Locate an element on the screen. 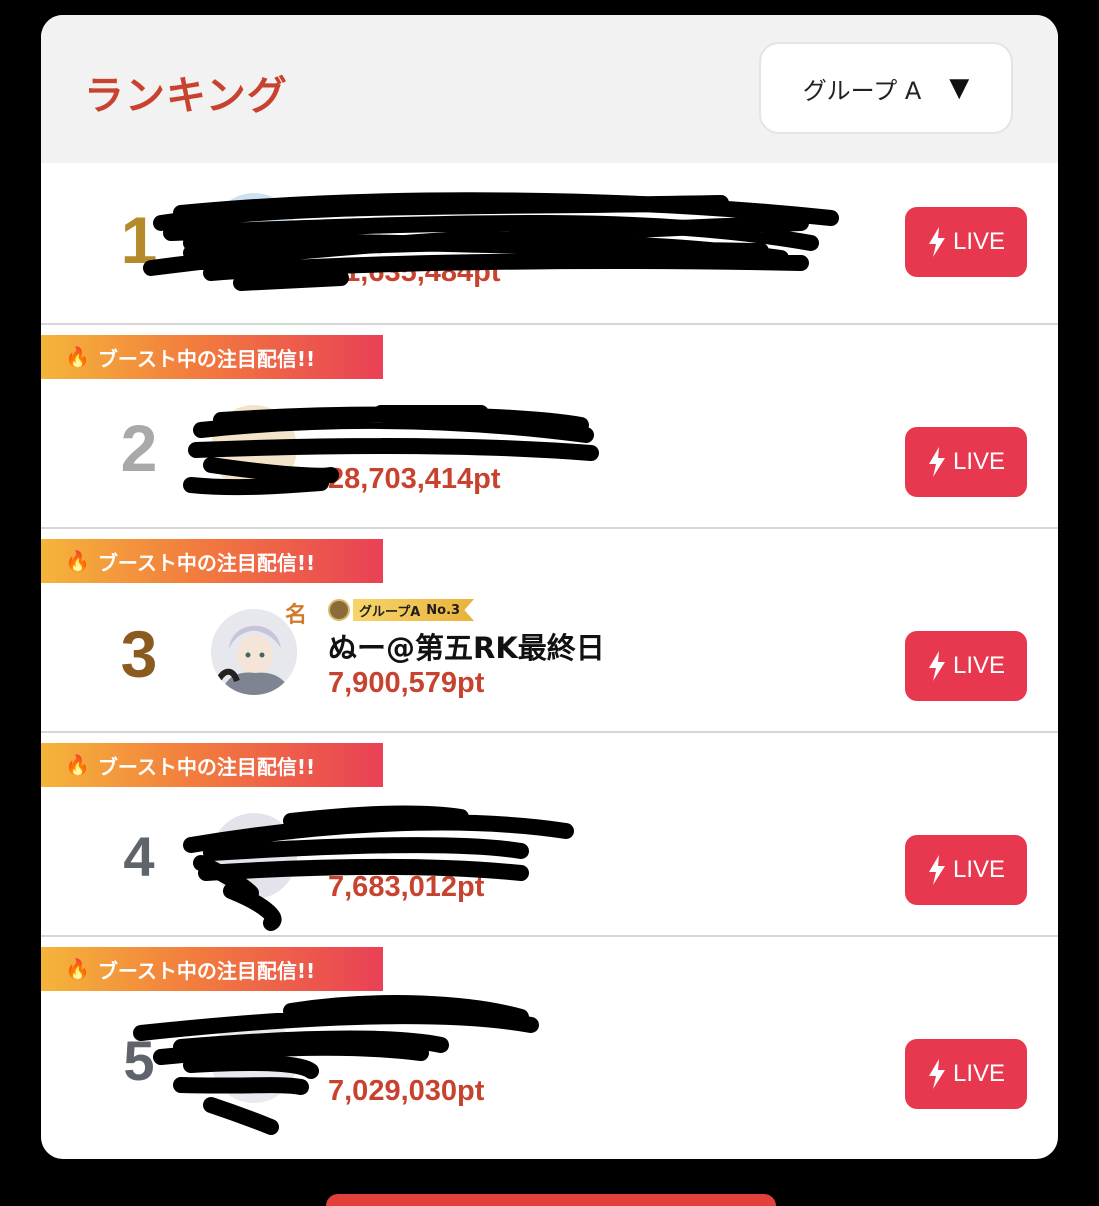 The image size is (1099, 1206). page-title: ランキング is located at coordinates (186, 96).